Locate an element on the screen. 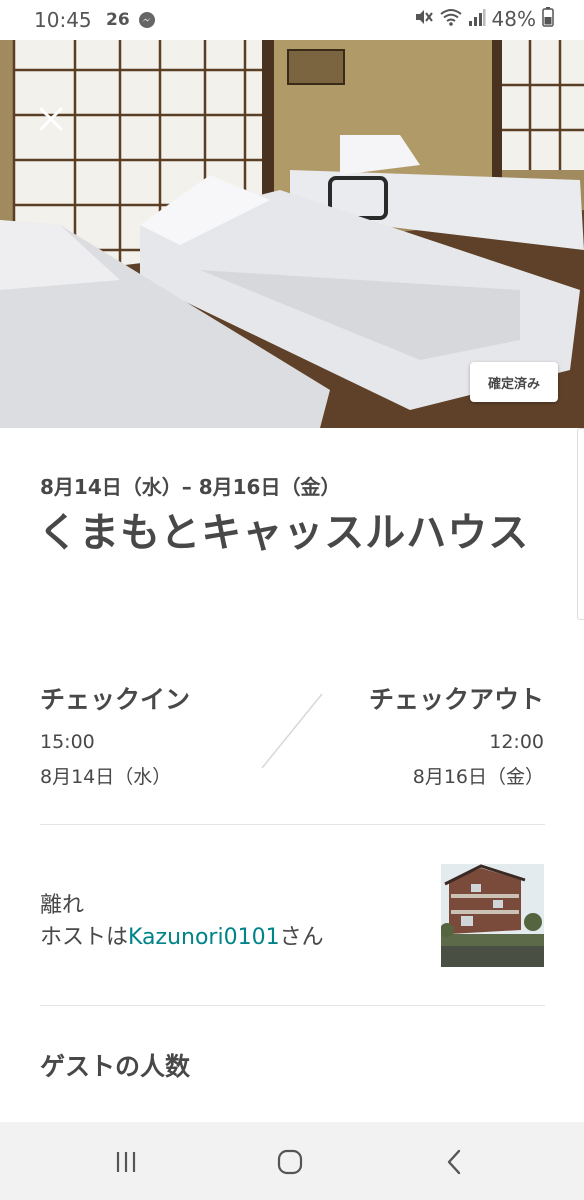  back-icon is located at coordinates (454, 1162).